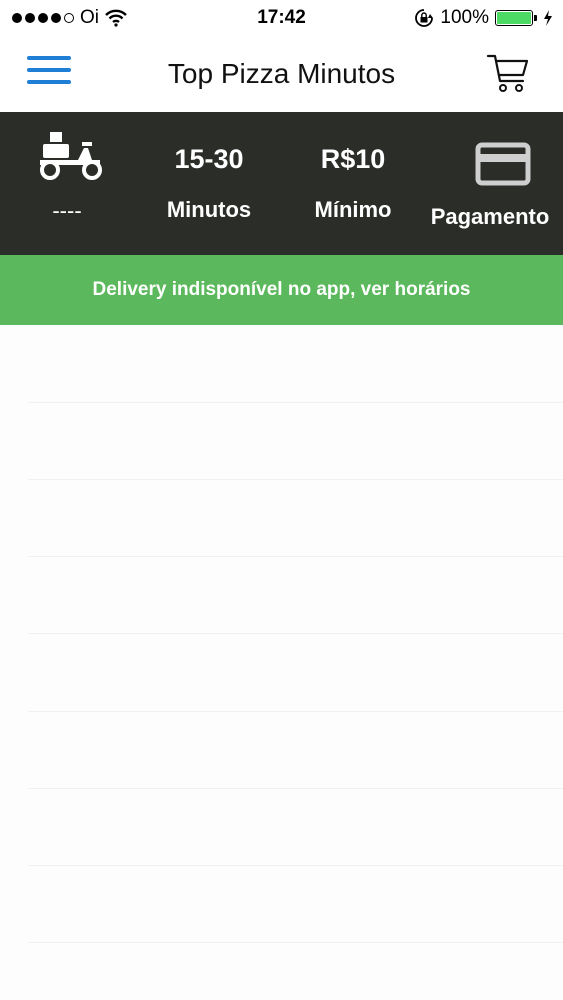 This screenshot has height=1000, width=563. Describe the element at coordinates (503, 164) in the screenshot. I see `credit-card-icon` at that location.